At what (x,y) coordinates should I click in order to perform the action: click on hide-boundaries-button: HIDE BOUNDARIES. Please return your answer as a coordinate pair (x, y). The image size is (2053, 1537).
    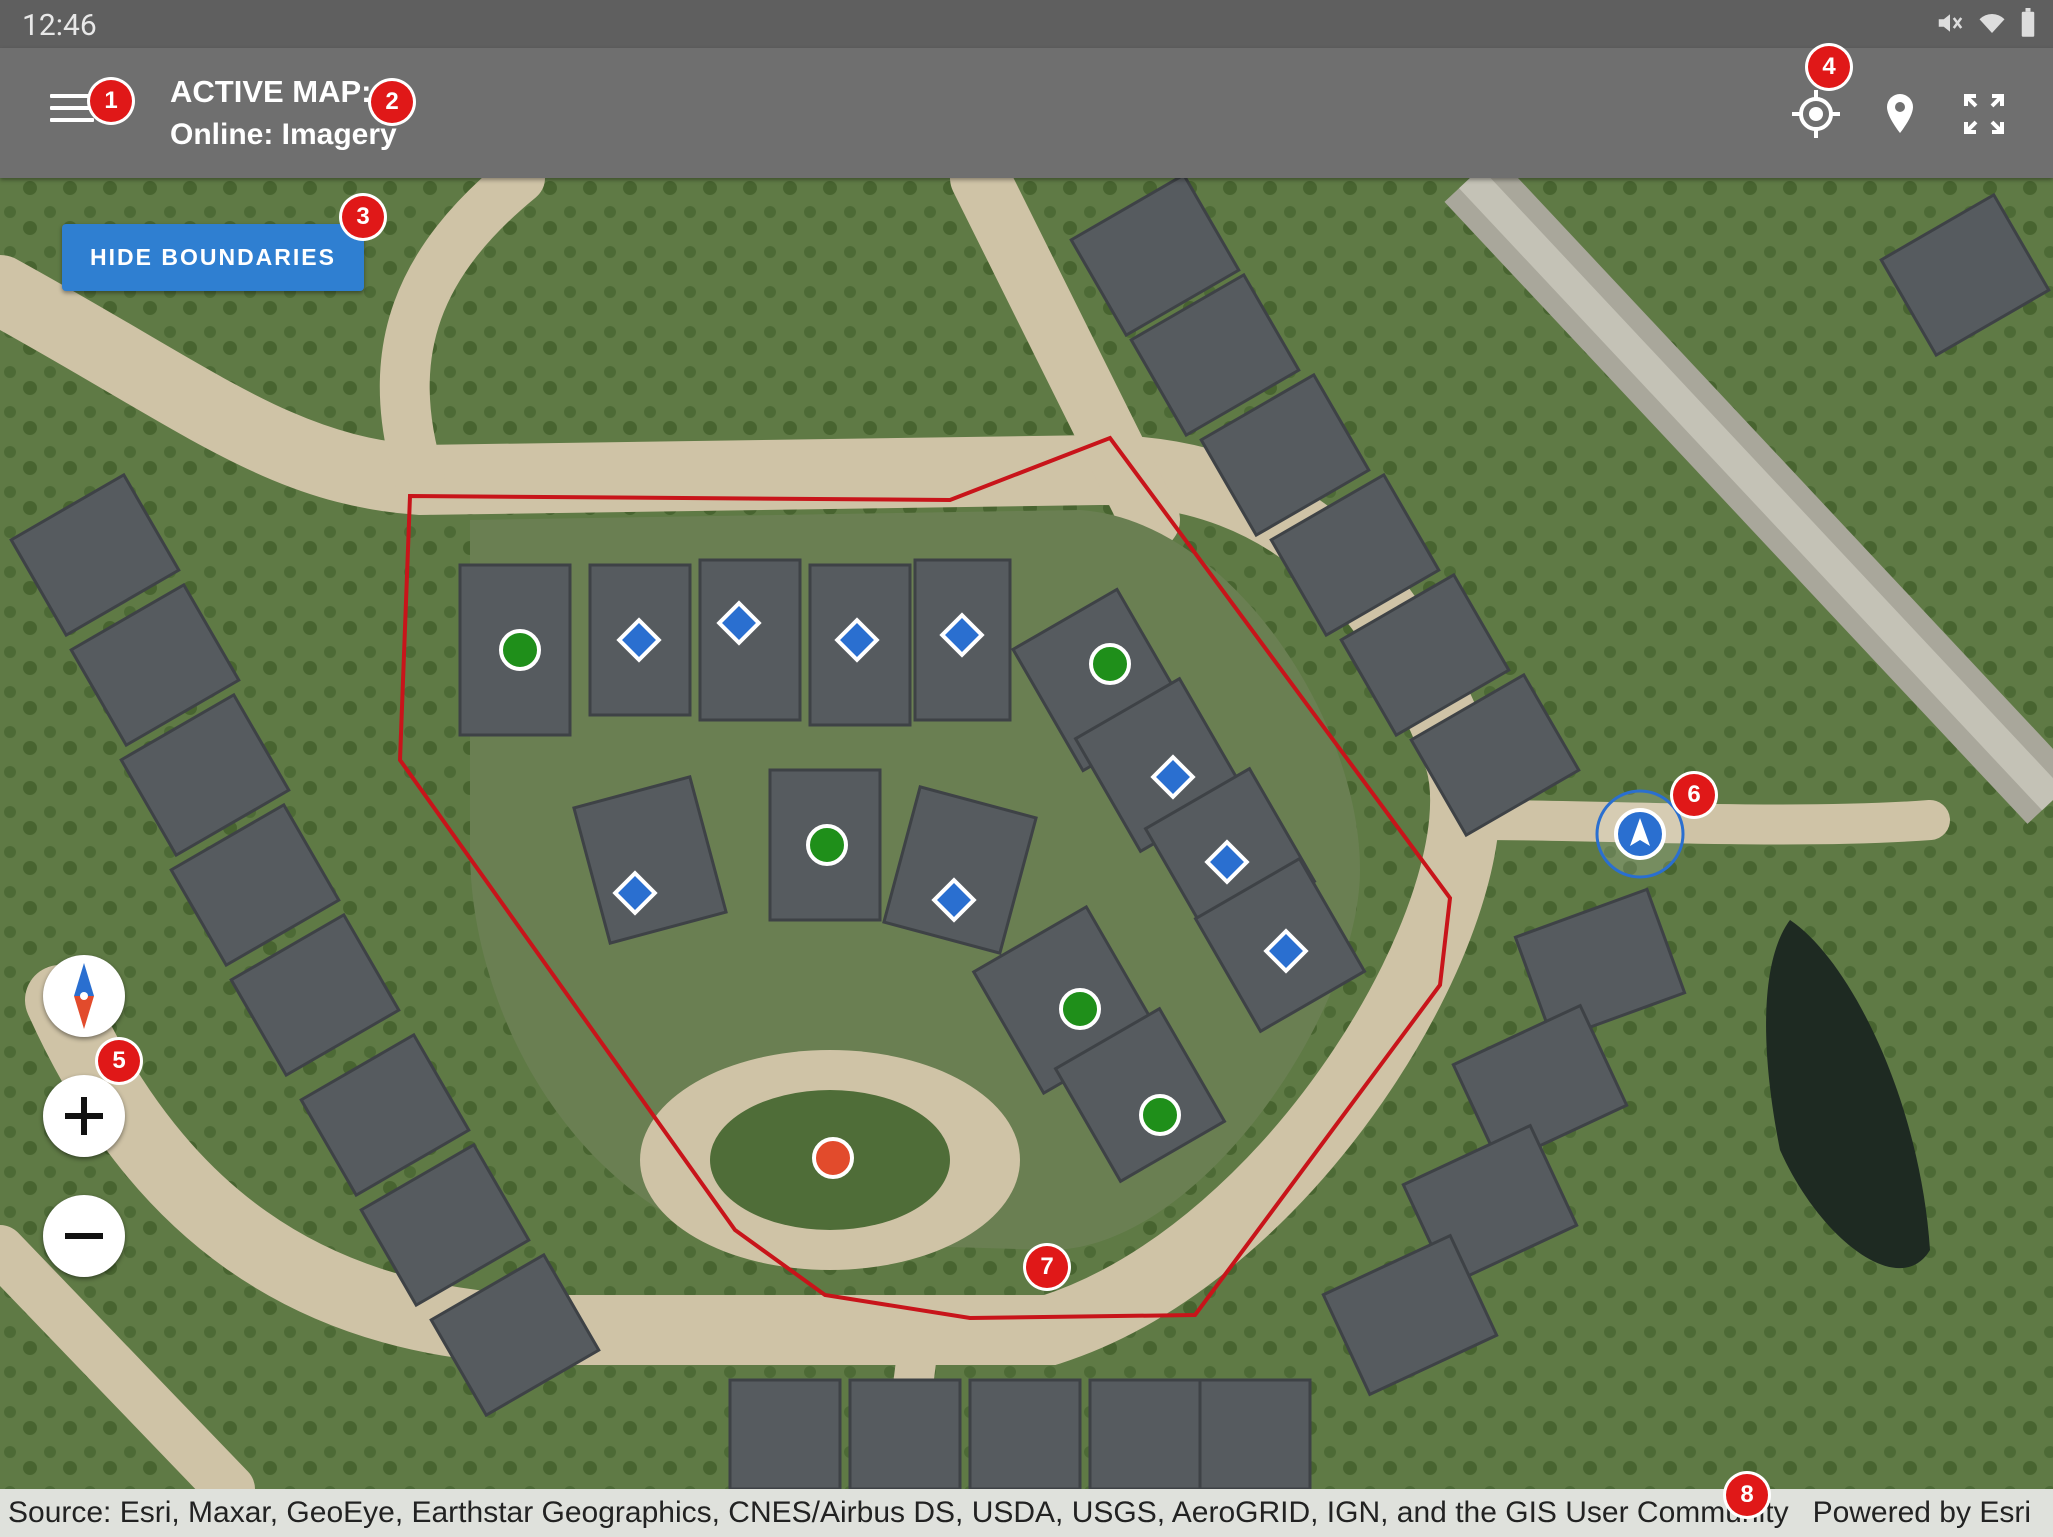
    Looking at the image, I should click on (213, 257).